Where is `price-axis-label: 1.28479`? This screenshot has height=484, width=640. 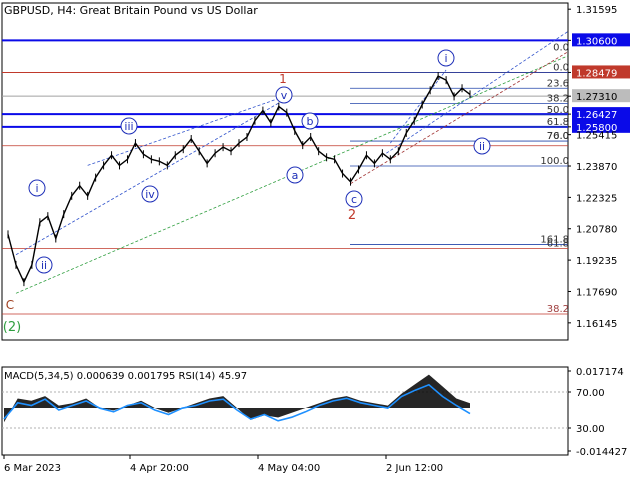 price-axis-label: 1.28479 is located at coordinates (596, 73).